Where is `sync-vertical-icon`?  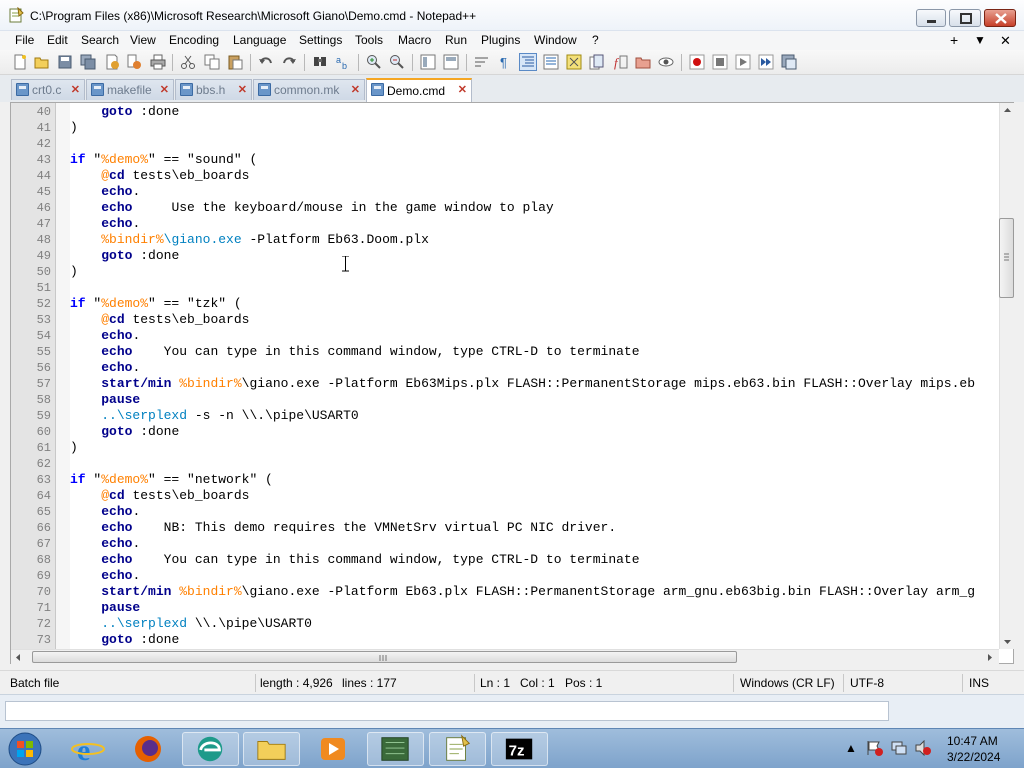 sync-vertical-icon is located at coordinates (428, 62).